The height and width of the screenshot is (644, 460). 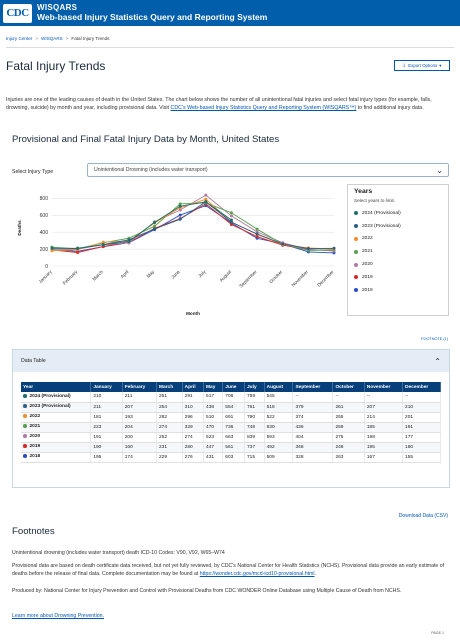 What do you see at coordinates (279, 387) in the screenshot?
I see `table-header-cell: August` at bounding box center [279, 387].